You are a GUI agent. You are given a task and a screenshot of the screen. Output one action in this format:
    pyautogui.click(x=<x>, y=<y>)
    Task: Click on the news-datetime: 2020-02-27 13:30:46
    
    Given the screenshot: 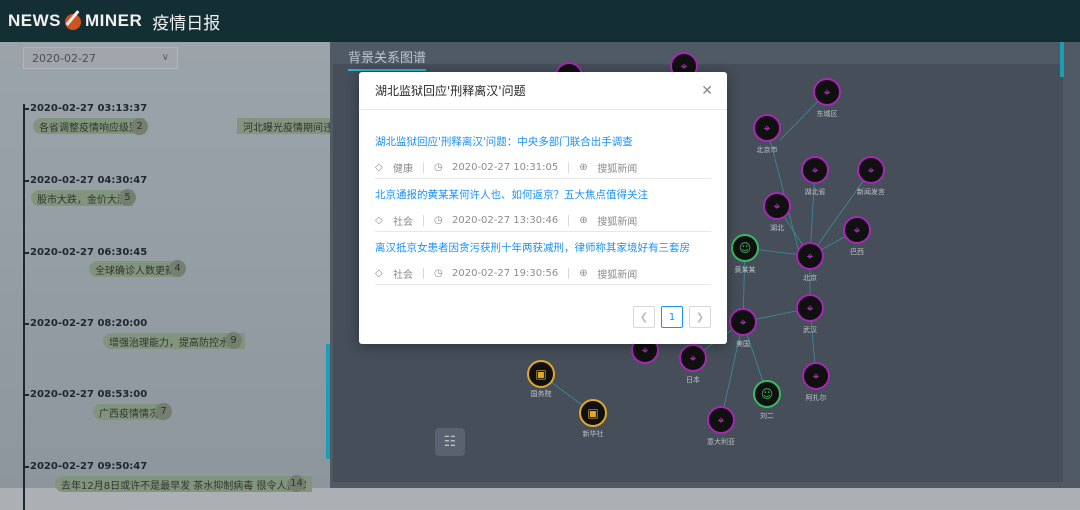 What is the action you would take?
    pyautogui.click(x=505, y=220)
    